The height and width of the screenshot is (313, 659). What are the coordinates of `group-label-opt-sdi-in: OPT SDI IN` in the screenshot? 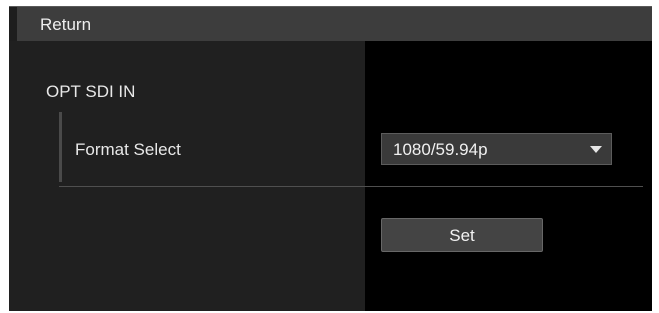 It's located at (91, 91).